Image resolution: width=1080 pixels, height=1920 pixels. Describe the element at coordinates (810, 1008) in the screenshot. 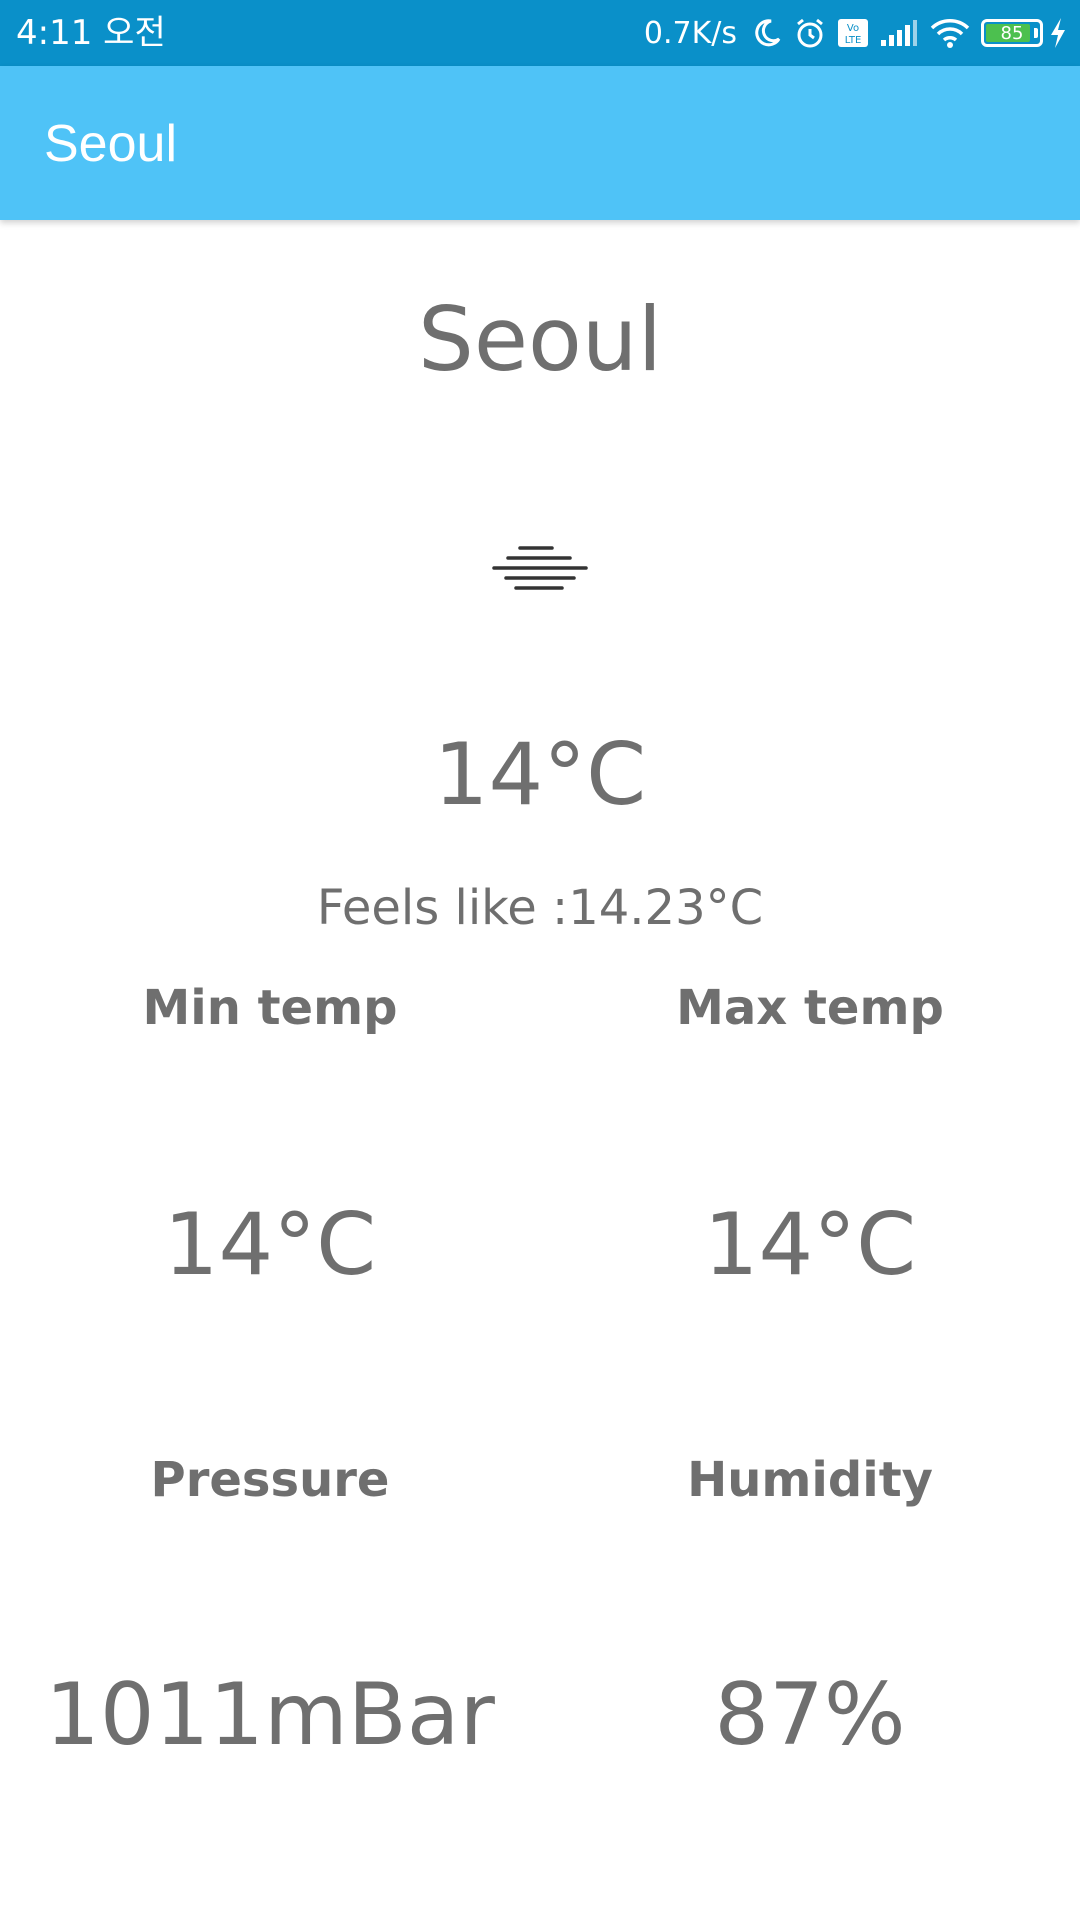

I see `max-temp-label: Max temp` at that location.